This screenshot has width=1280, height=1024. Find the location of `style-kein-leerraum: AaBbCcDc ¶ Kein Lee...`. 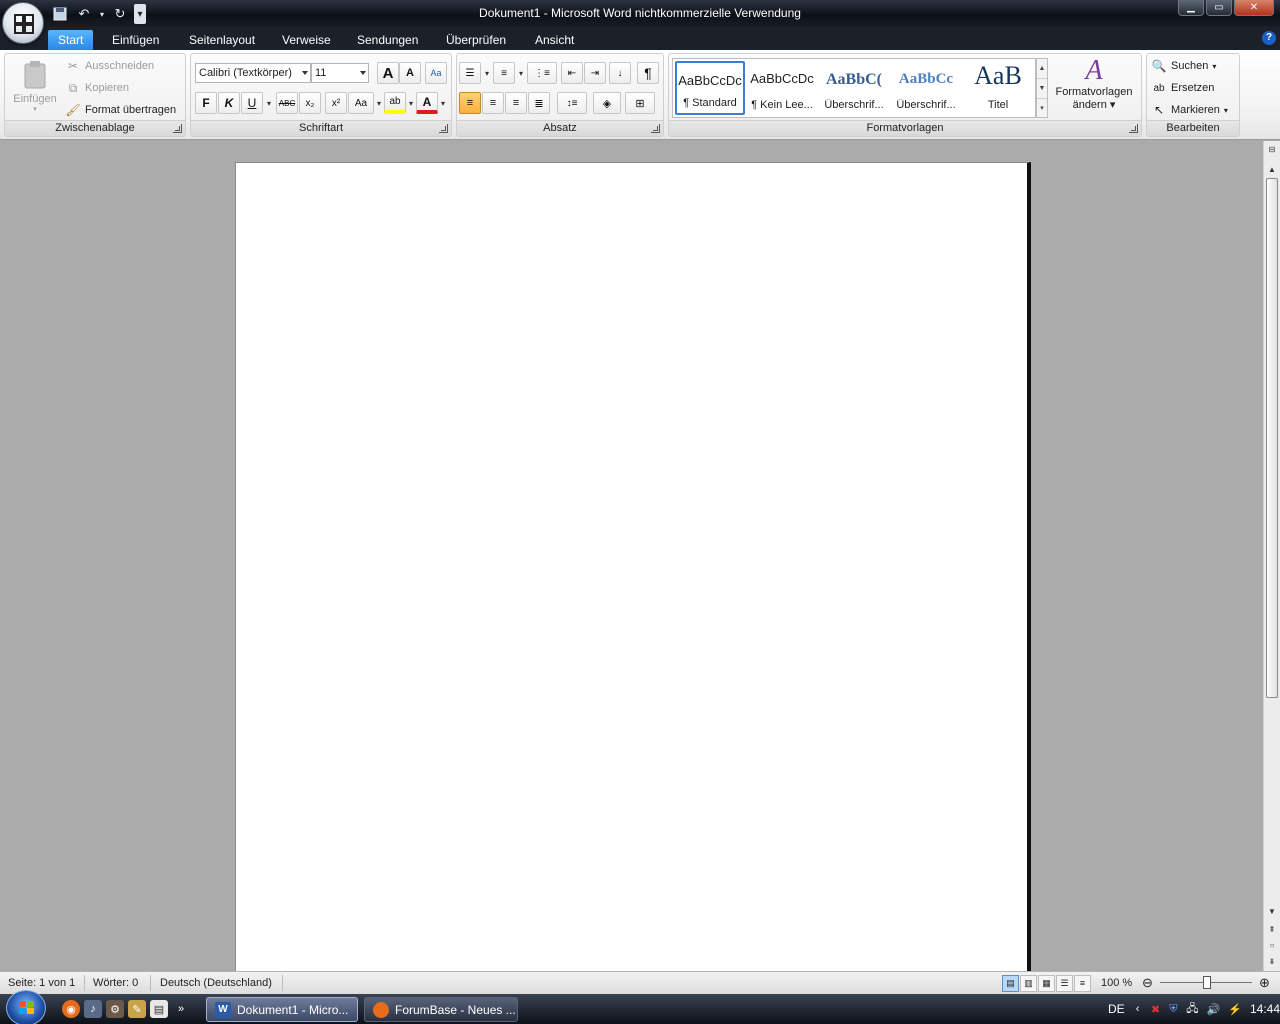

style-kein-leerraum: AaBbCcDc ¶ Kein Lee... is located at coordinates (782, 88).